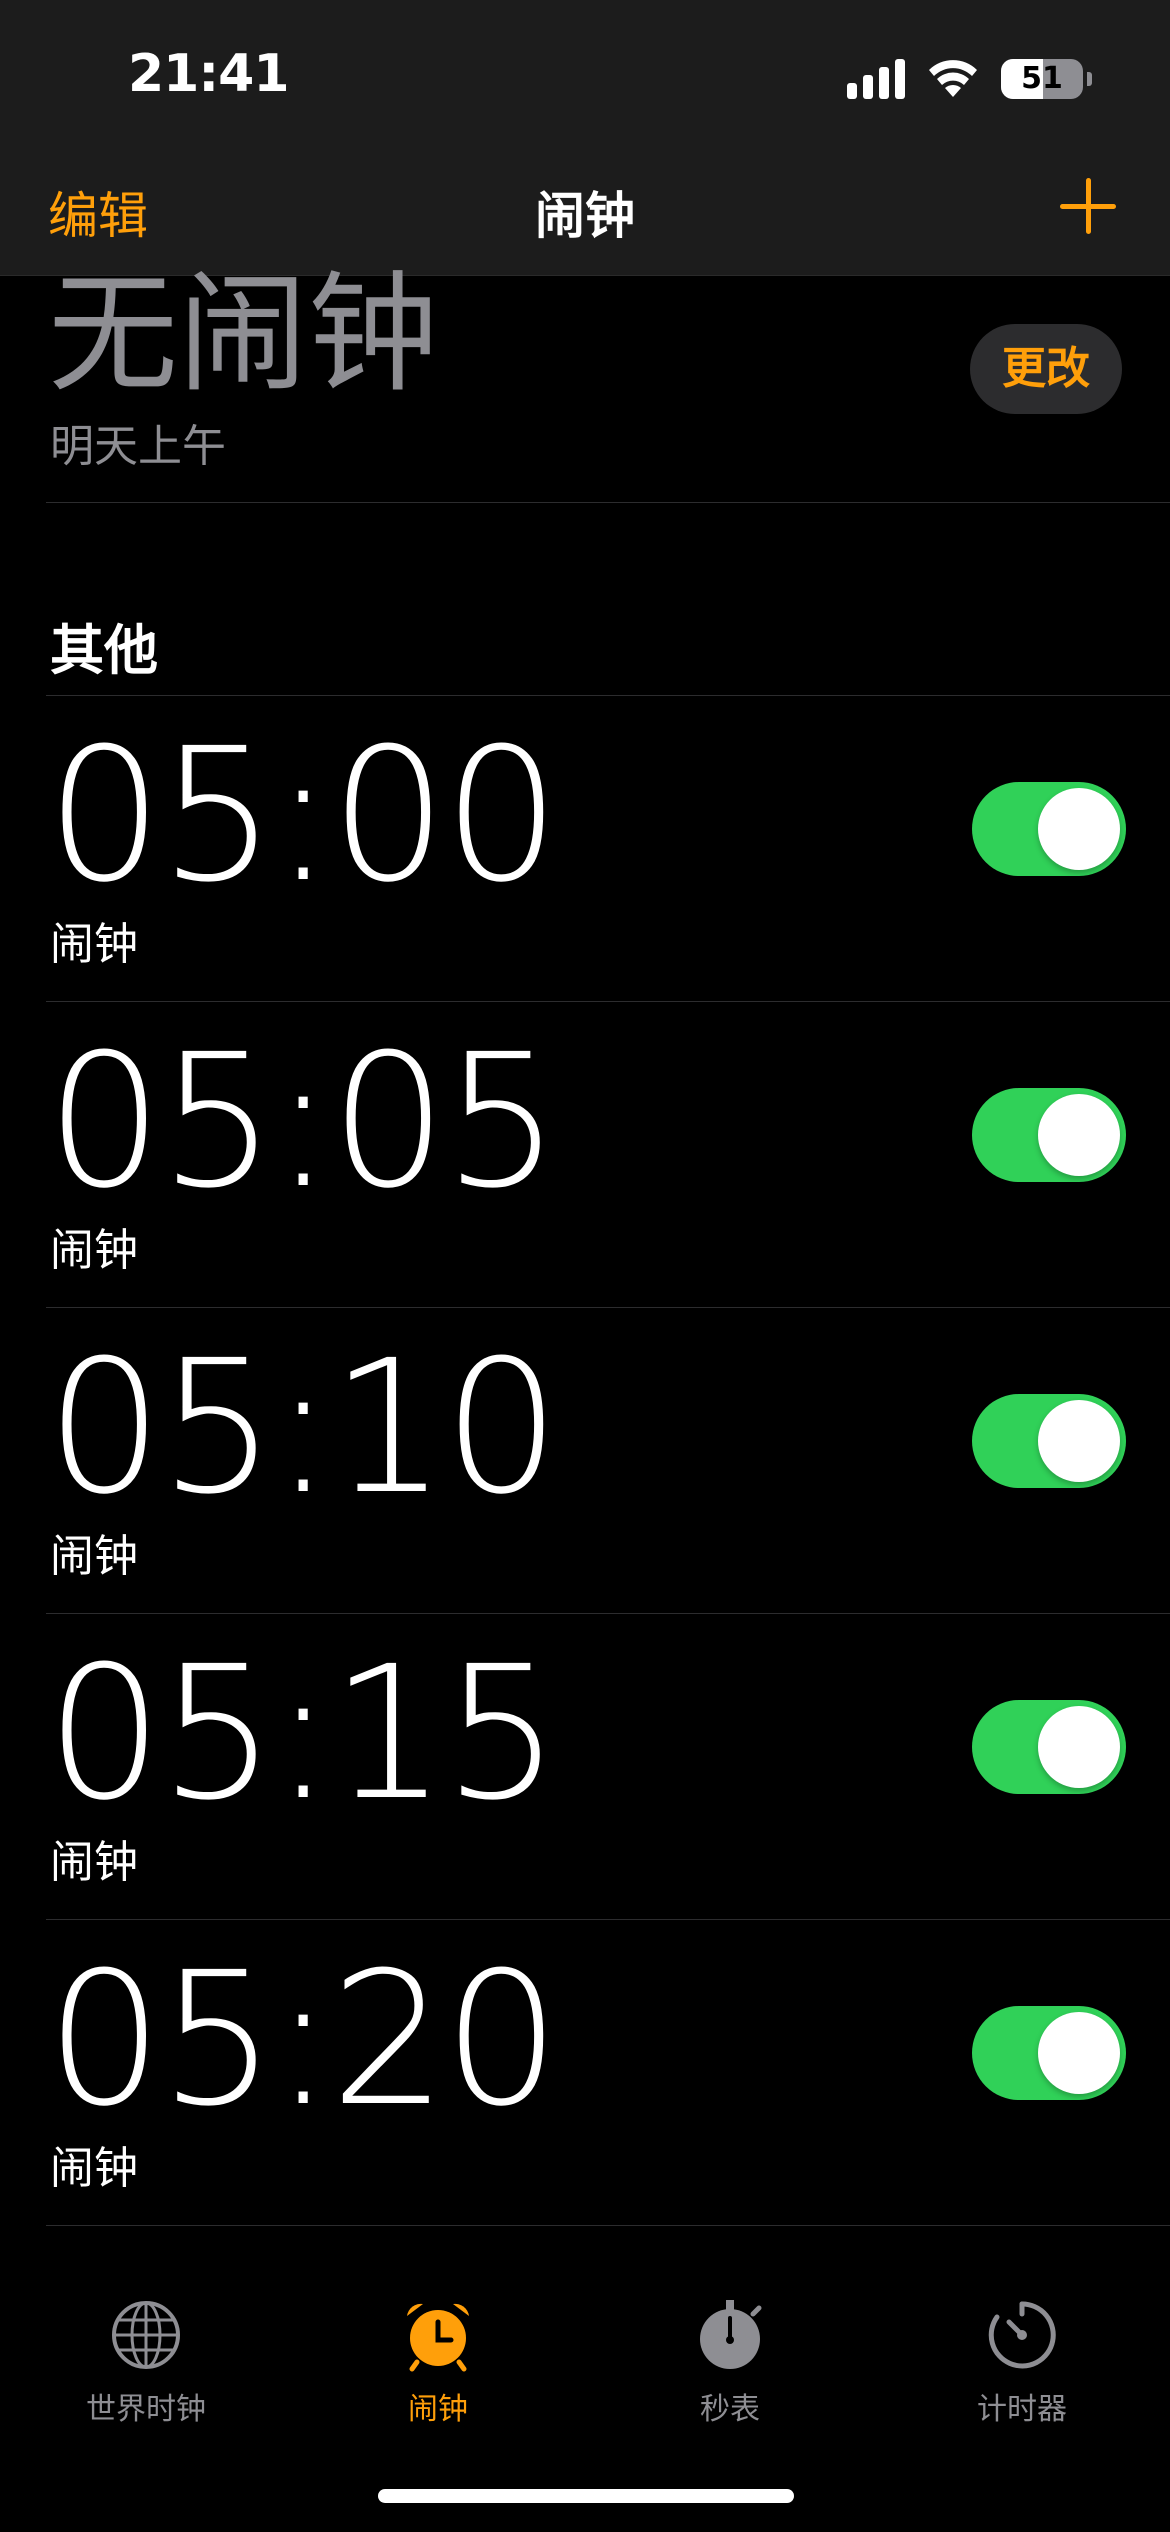 This screenshot has height=2532, width=1170. Describe the element at coordinates (731, 2334) in the screenshot. I see `stopwatch-icon` at that location.